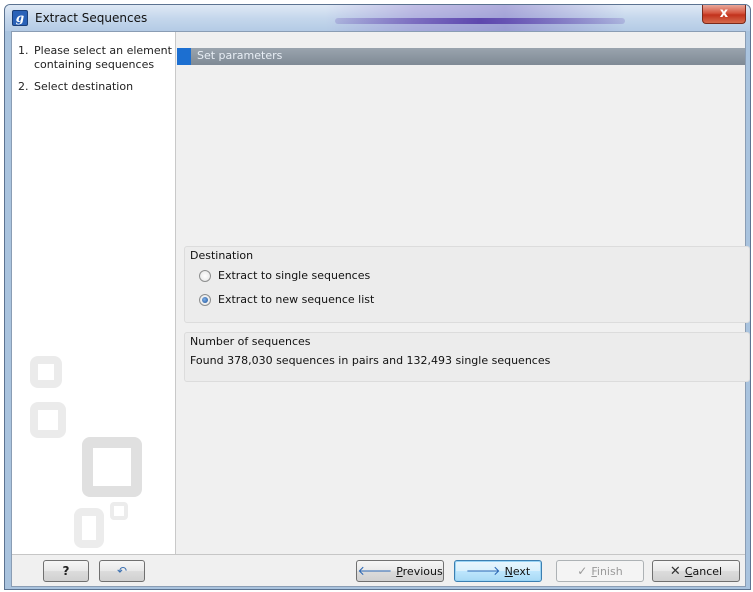  What do you see at coordinates (240, 55) in the screenshot?
I see `section-header-label: Set parameters` at bounding box center [240, 55].